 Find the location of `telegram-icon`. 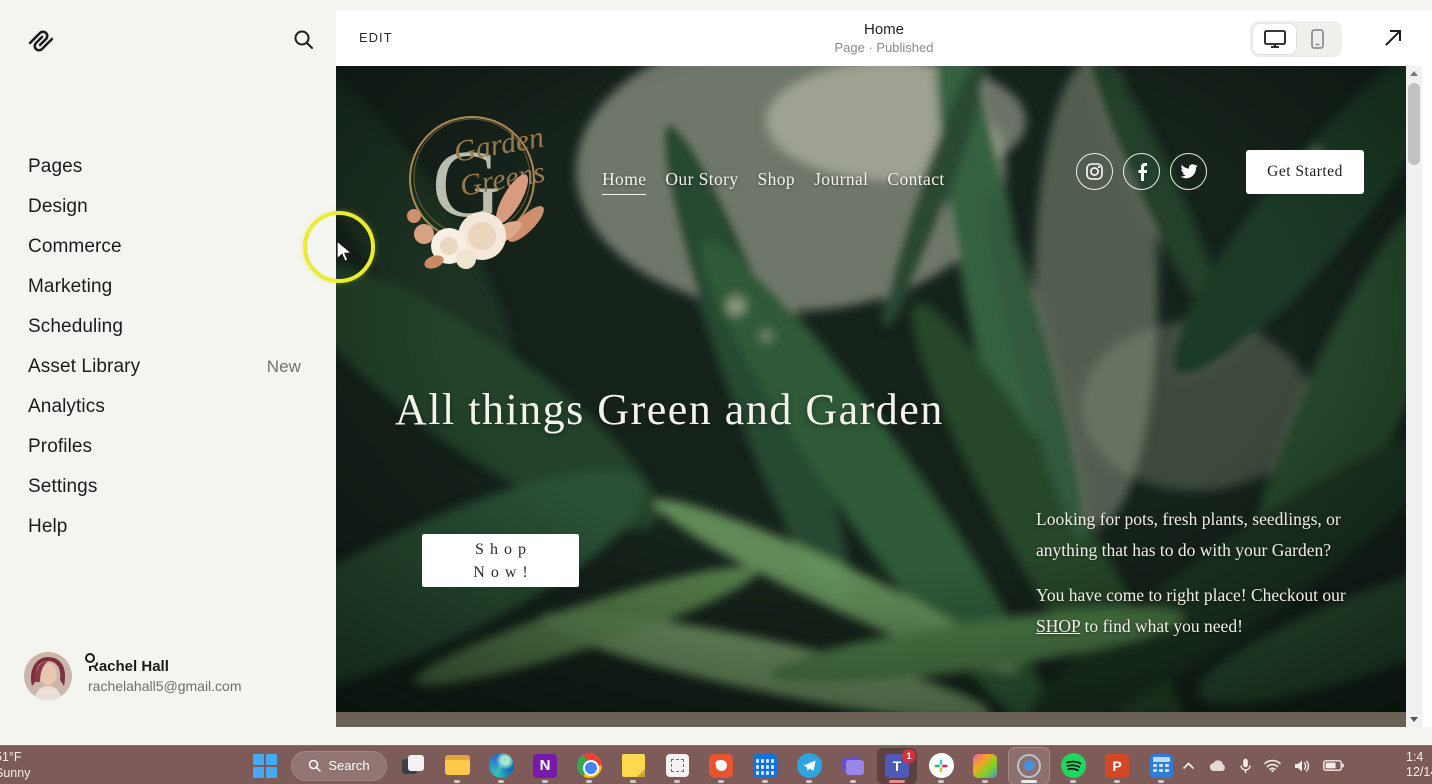

telegram-icon is located at coordinates (809, 765).